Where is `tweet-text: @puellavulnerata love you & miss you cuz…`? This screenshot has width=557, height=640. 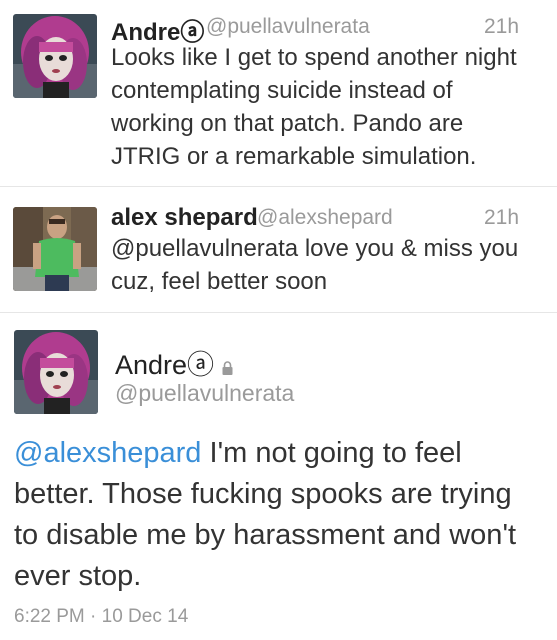 tweet-text: @puellavulnerata love you & miss you cuz… is located at coordinates (315, 265).